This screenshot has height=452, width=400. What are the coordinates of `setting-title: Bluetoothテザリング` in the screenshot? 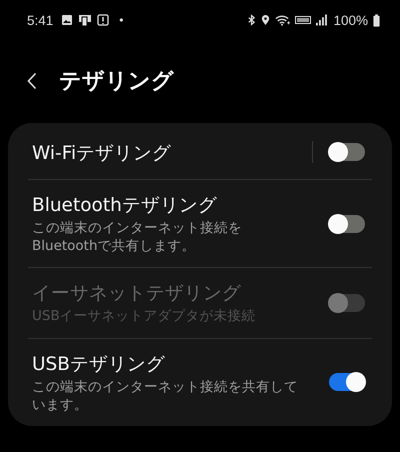 It's located at (125, 205).